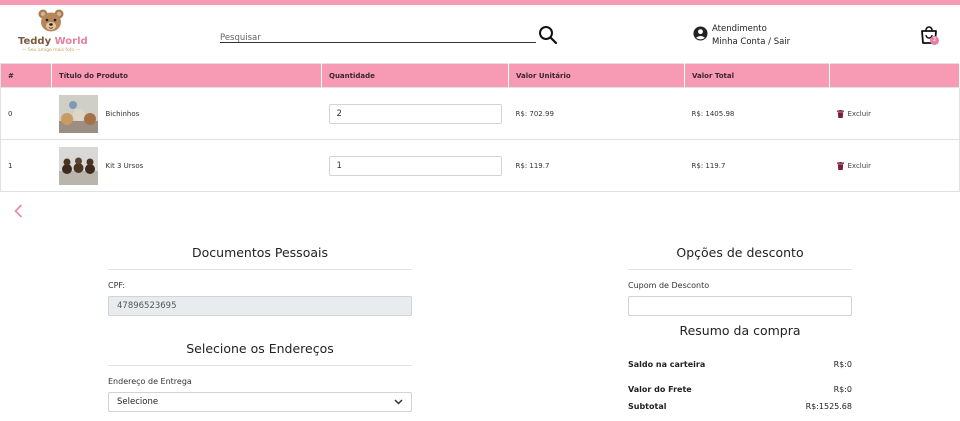 Image resolution: width=960 pixels, height=421 pixels. I want to click on search-button, so click(548, 35).